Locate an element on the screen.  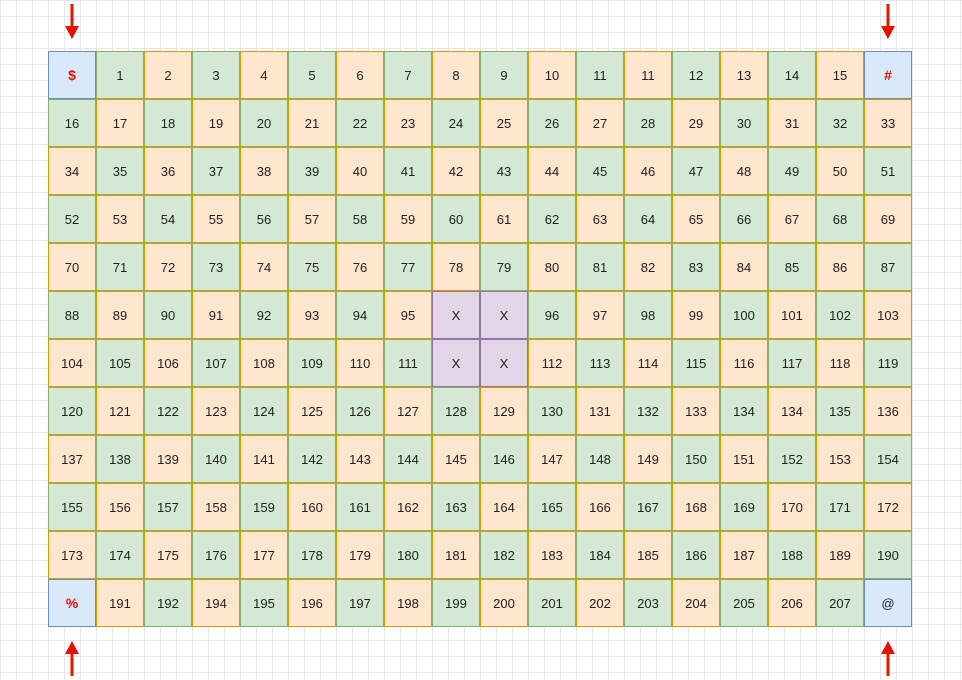
grid-cell: 188 is located at coordinates (792, 555).